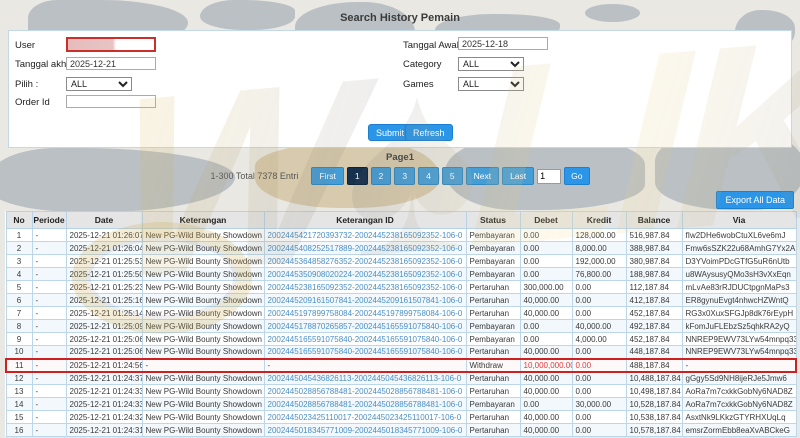 The height and width of the screenshot is (438, 800). Describe the element at coordinates (104, 339) in the screenshot. I see `cell-date: 2025-12-21 01:25:06` at that location.